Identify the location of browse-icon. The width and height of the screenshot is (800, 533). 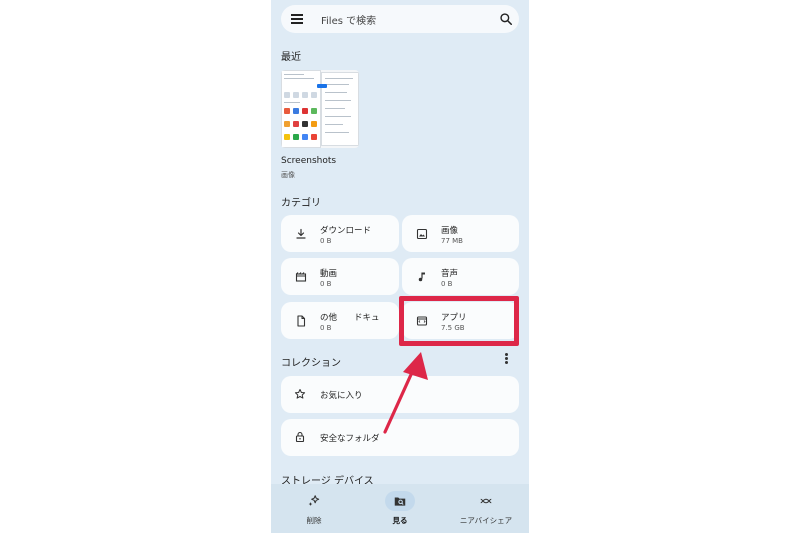
(400, 501).